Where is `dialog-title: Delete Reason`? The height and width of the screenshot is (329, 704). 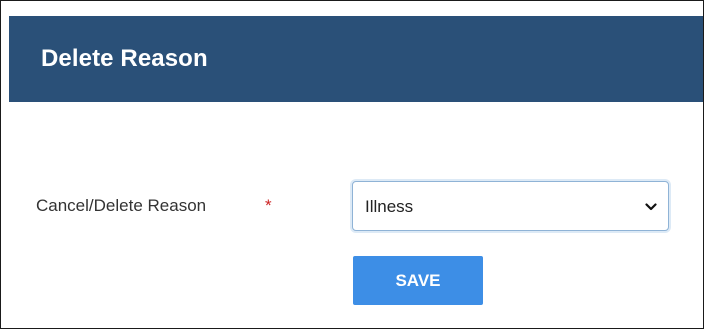
dialog-title: Delete Reason is located at coordinates (124, 58).